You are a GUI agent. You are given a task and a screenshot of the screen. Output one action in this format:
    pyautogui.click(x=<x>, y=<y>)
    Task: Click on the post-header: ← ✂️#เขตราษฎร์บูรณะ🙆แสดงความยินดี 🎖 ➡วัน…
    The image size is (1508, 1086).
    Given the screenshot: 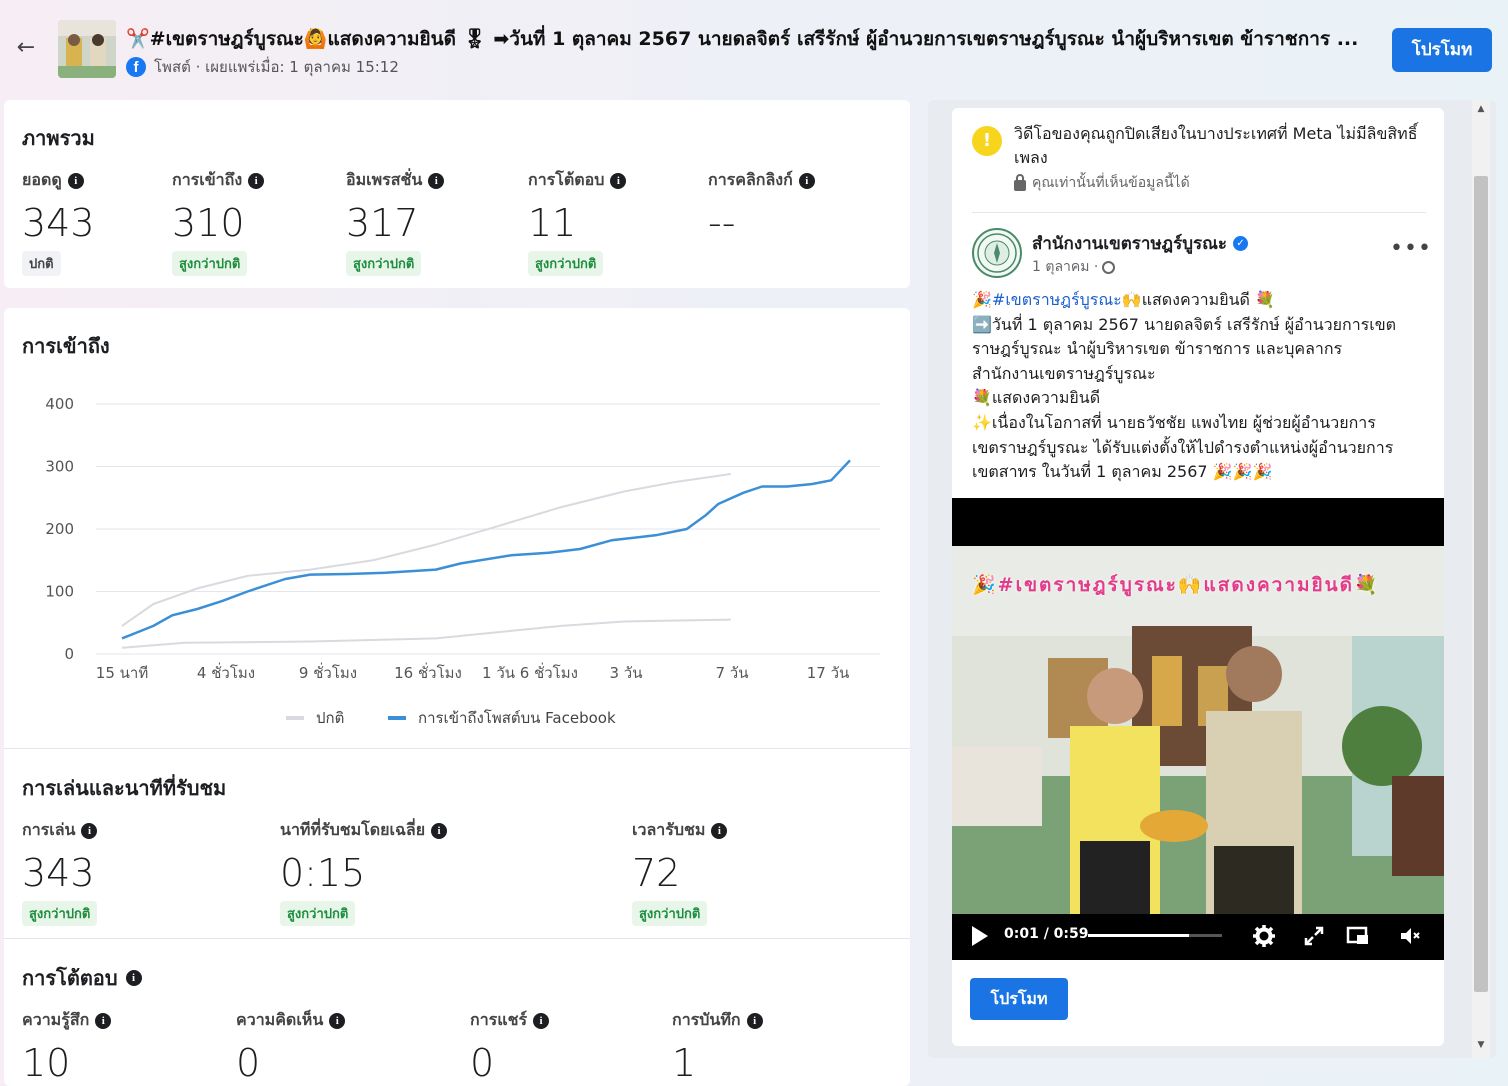 What is the action you would take?
    pyautogui.click(x=754, y=48)
    